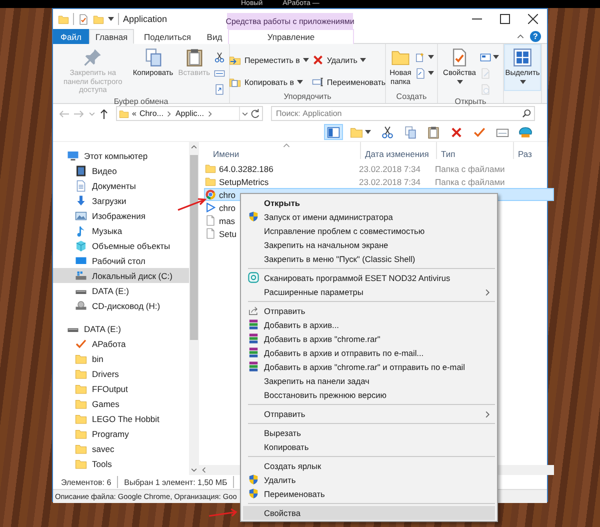 This screenshot has width=600, height=527. I want to click on item-count: Элементов: 6, so click(86, 482).